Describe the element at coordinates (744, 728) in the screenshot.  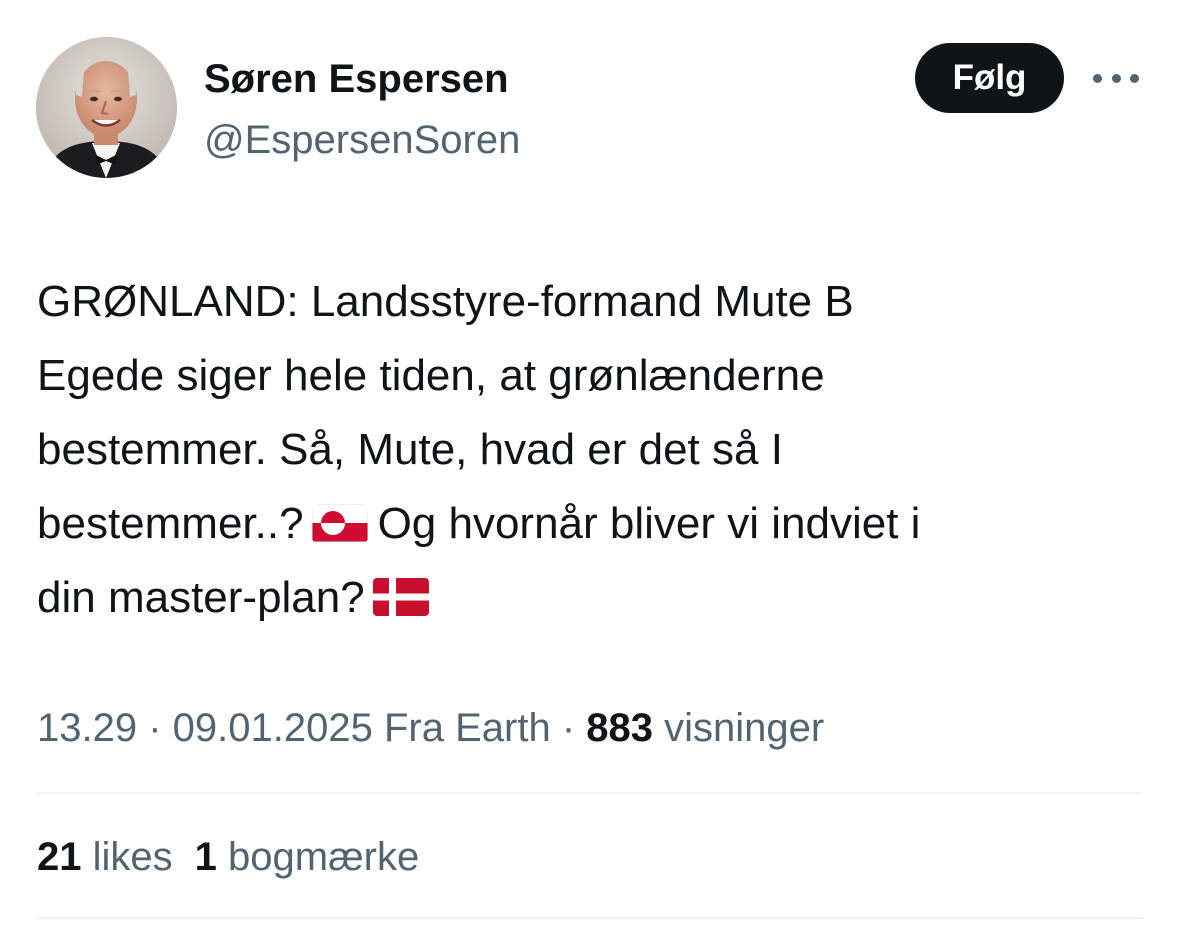
I see `views-label: visninger` at that location.